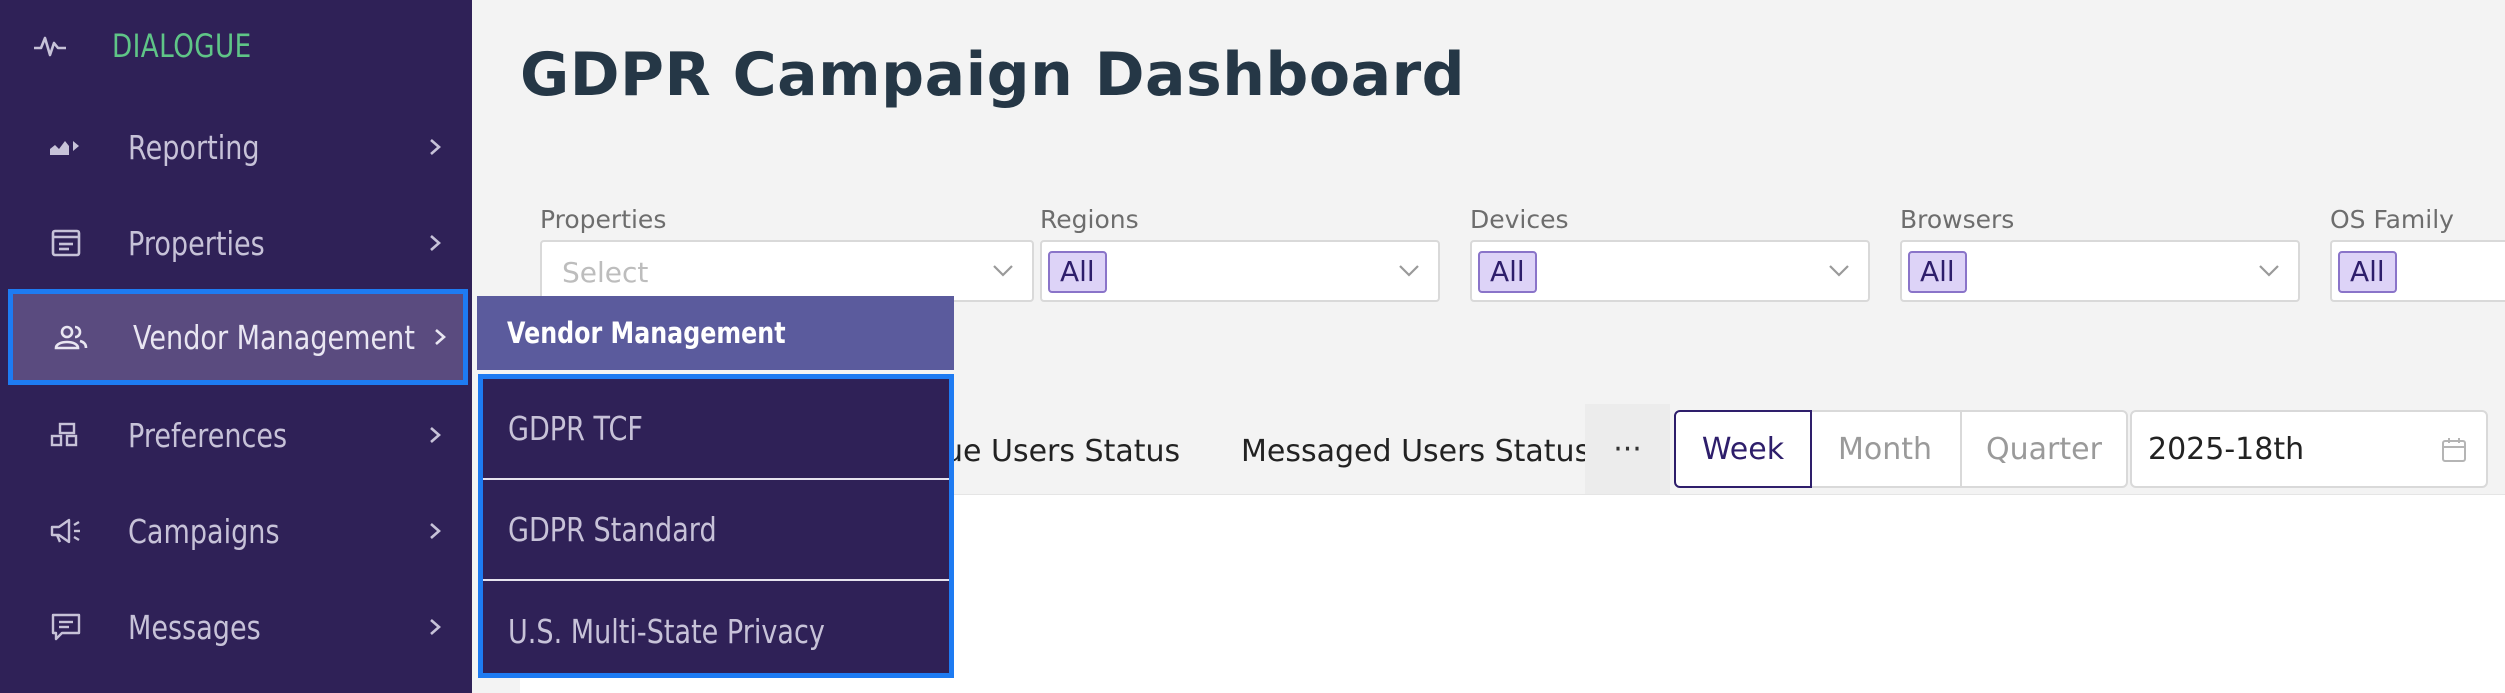 The width and height of the screenshot is (2505, 693). I want to click on menu-item-label: GDPR TCF, so click(575, 428).